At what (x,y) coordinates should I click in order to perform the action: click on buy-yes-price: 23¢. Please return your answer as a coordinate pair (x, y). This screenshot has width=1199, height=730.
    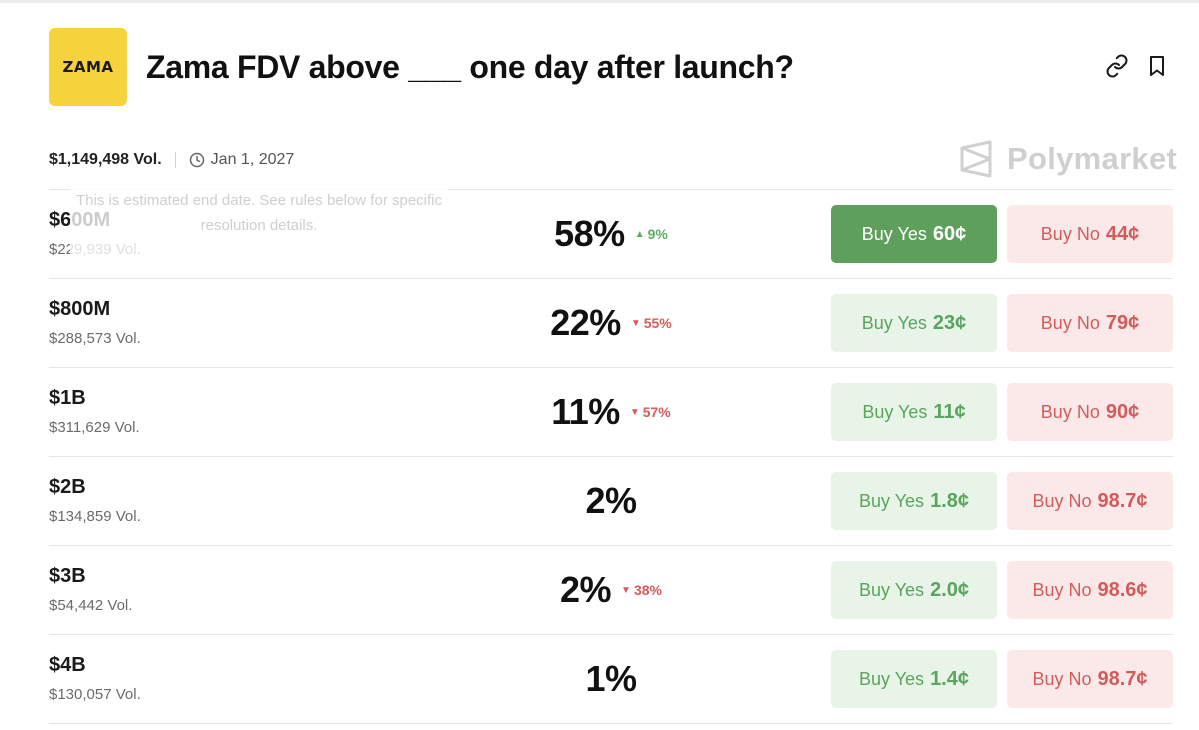
    Looking at the image, I should click on (949, 322).